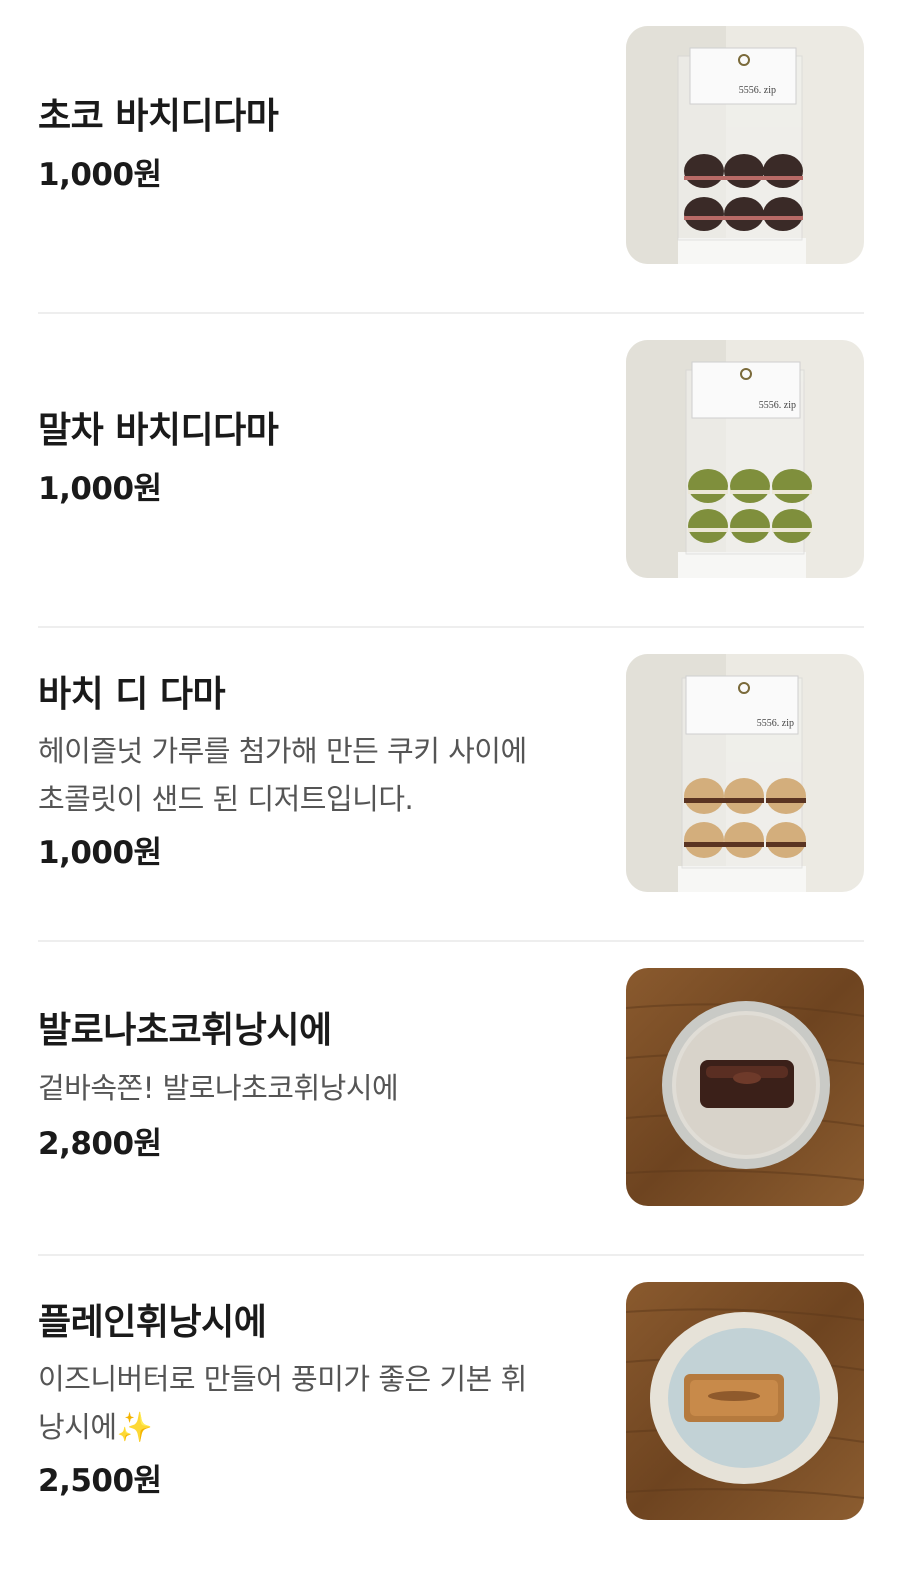 Image resolution: width=900 pixels, height=1570 pixels. I want to click on item-price: 2,500원, so click(100, 1481).